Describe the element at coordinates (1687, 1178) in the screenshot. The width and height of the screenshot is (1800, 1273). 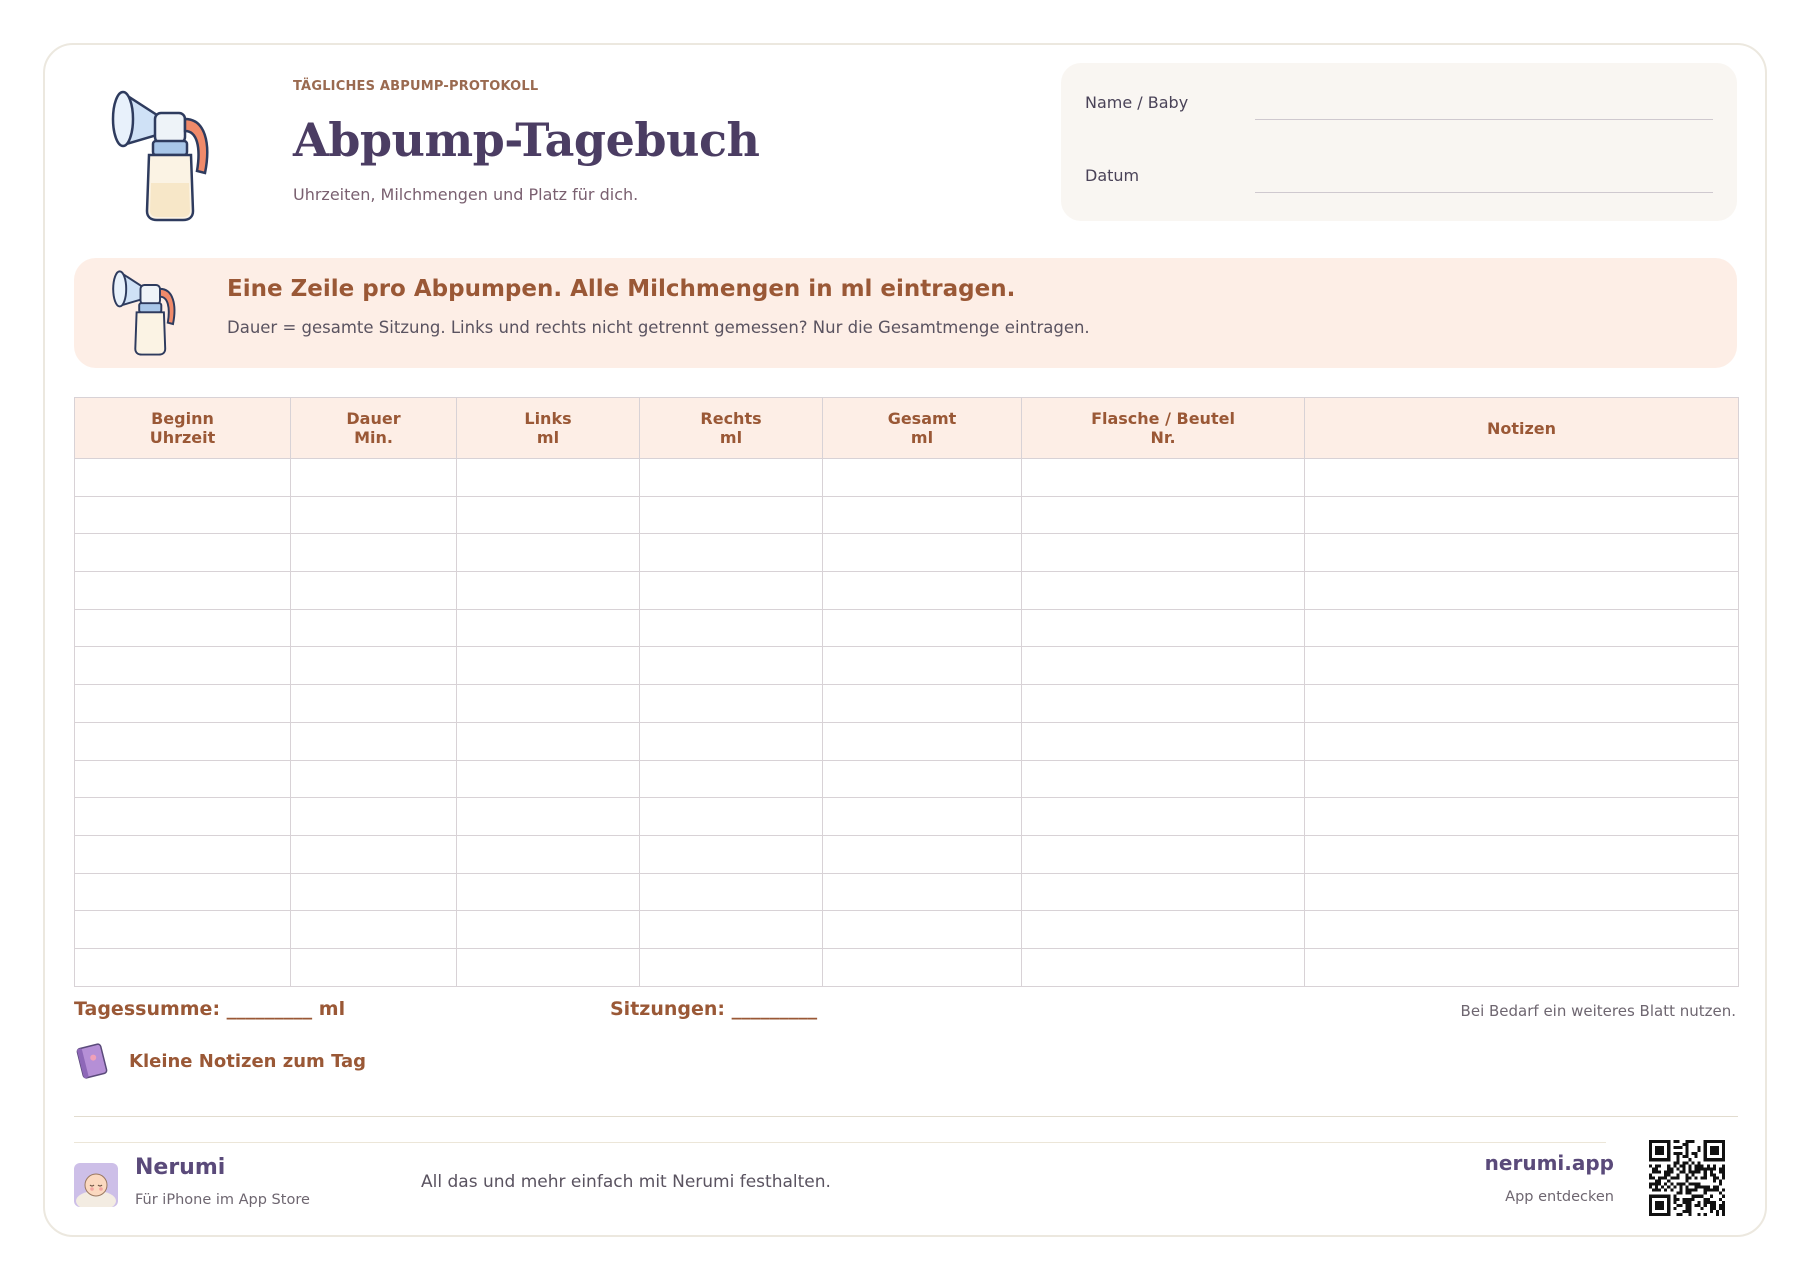
I see `qr-code` at that location.